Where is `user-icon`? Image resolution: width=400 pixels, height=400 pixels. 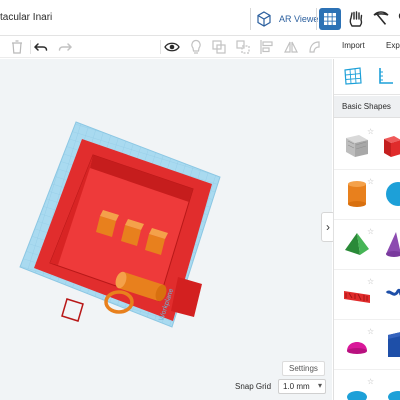 user-icon is located at coordinates (396, 19).